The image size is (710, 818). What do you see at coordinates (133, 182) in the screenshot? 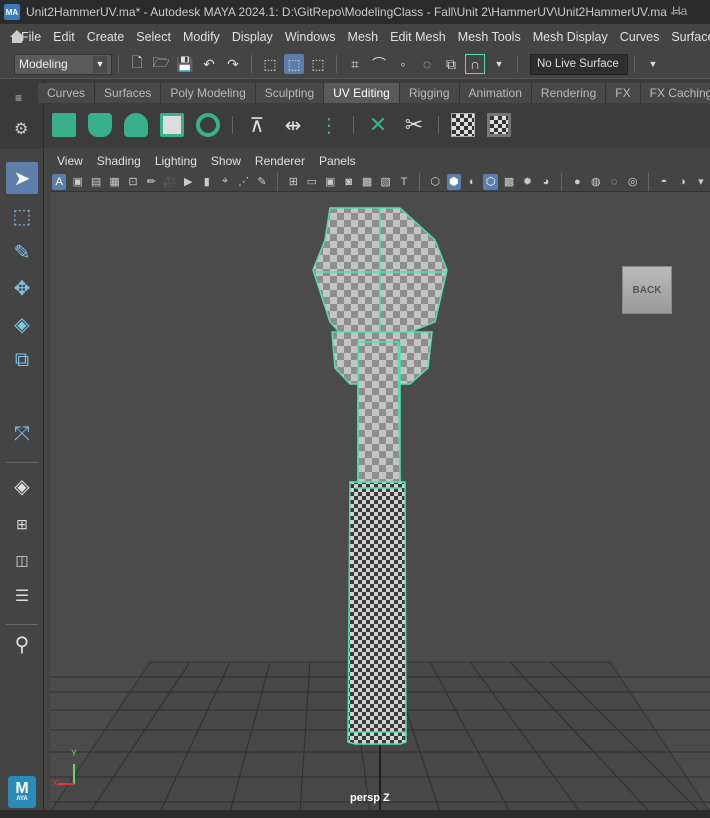
I see `two-d-pan-zoom-icon: ⊡` at bounding box center [133, 182].